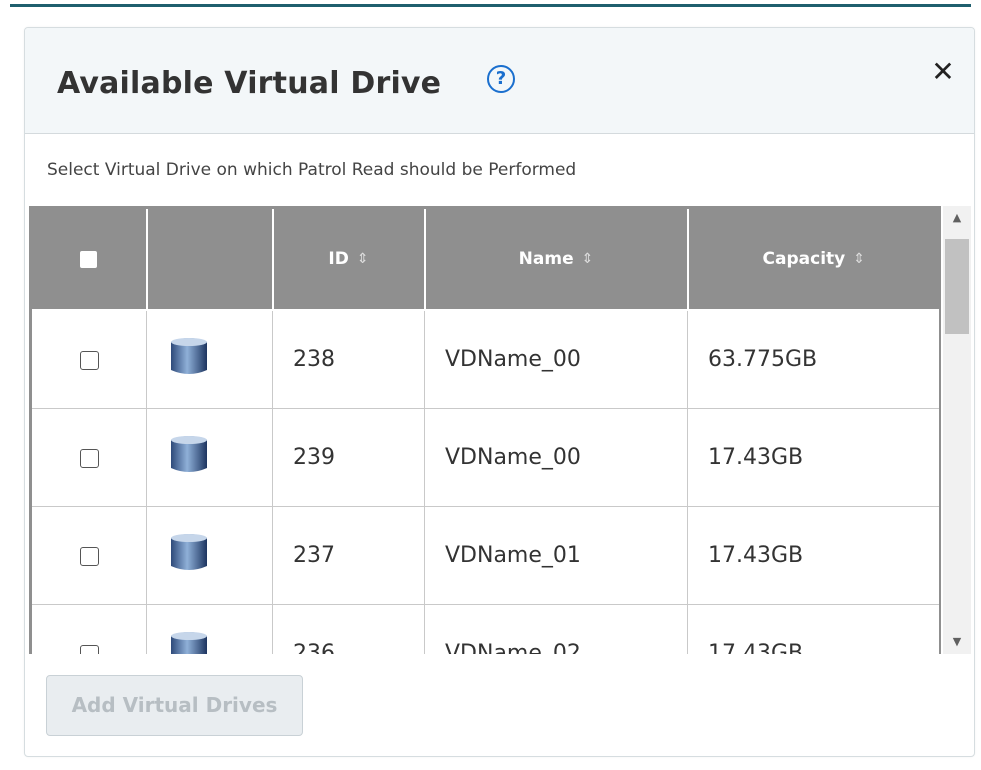  Describe the element at coordinates (348, 457) in the screenshot. I see `id-cell: 239` at that location.